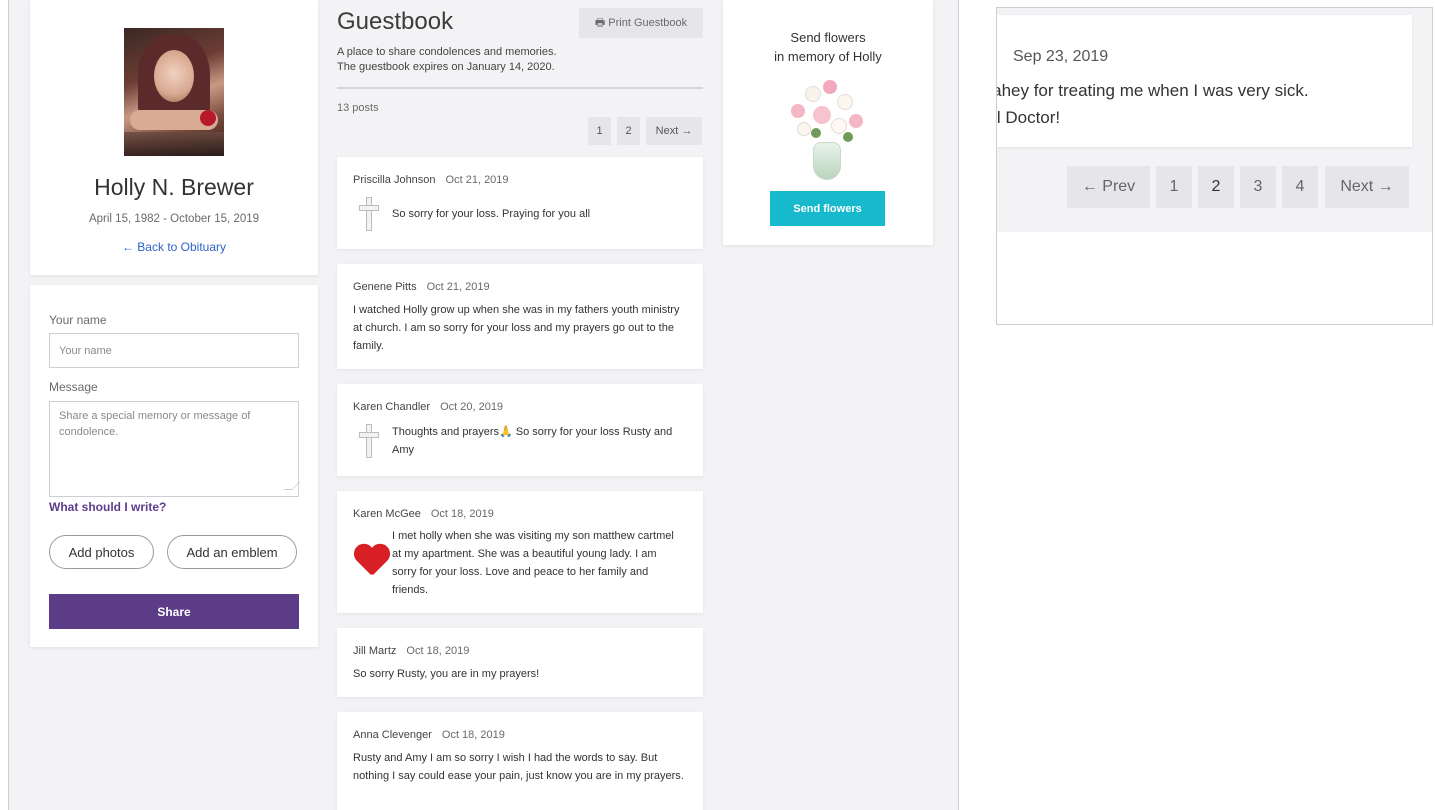 This screenshot has width=1435, height=810. I want to click on post-author: Anna Clevenger, so click(392, 735).